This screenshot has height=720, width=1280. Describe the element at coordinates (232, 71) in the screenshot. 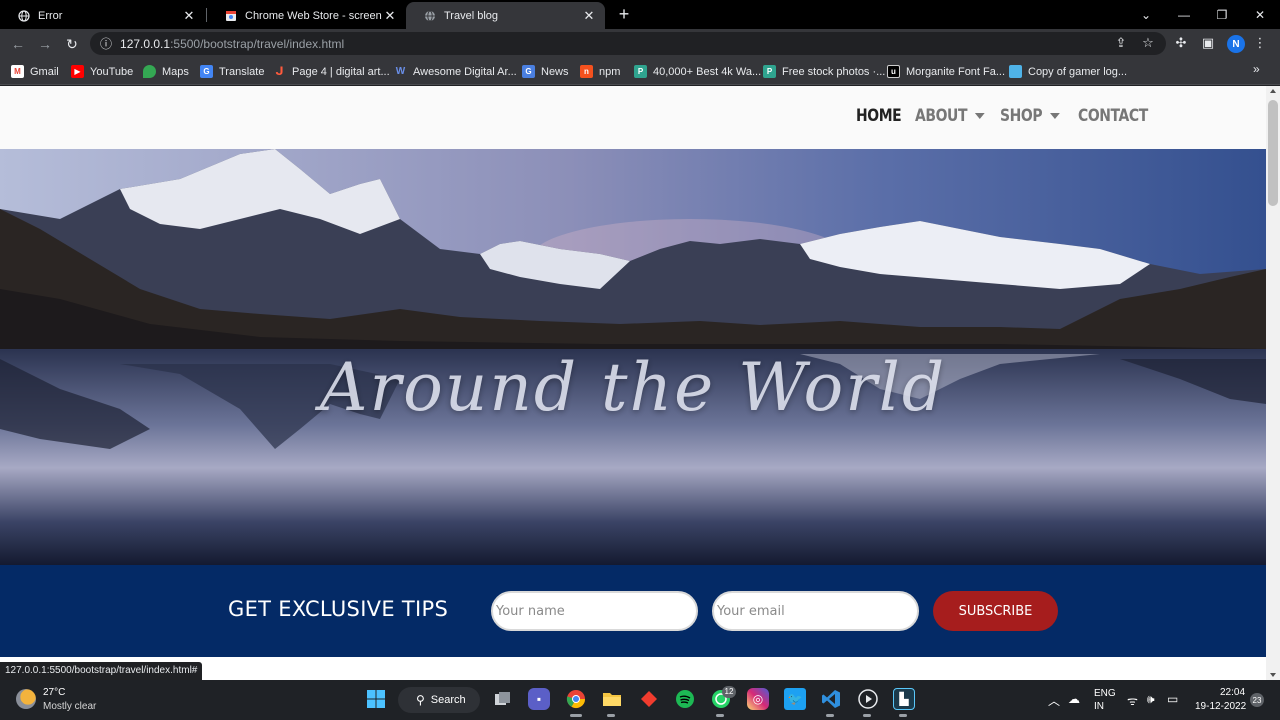

I see `bookmark-translate: G Translate` at that location.